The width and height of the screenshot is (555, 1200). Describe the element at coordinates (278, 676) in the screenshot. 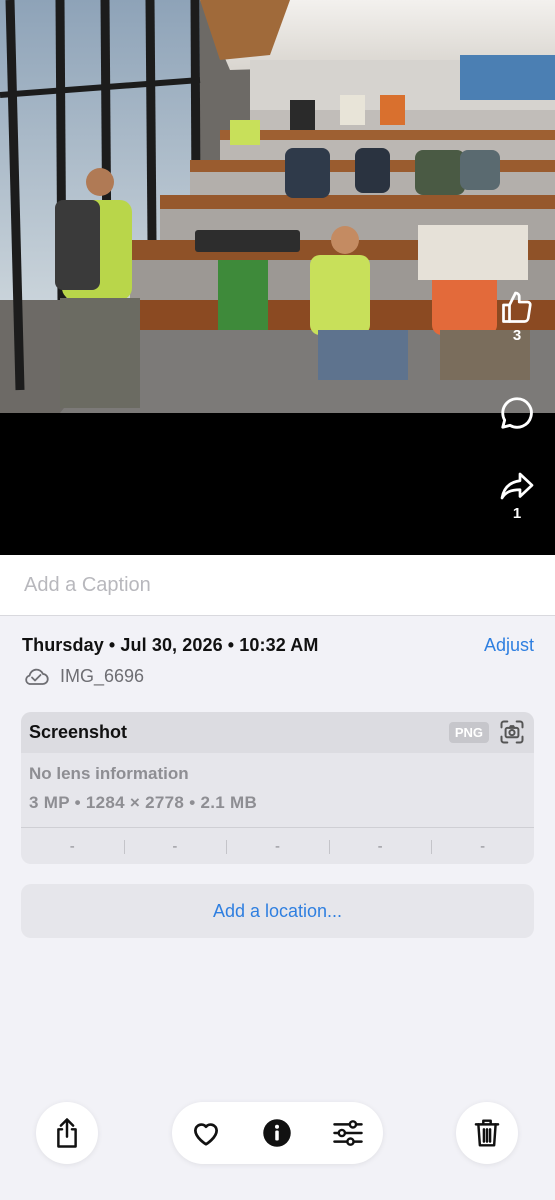

I see `filename-row: IMG_6696` at that location.